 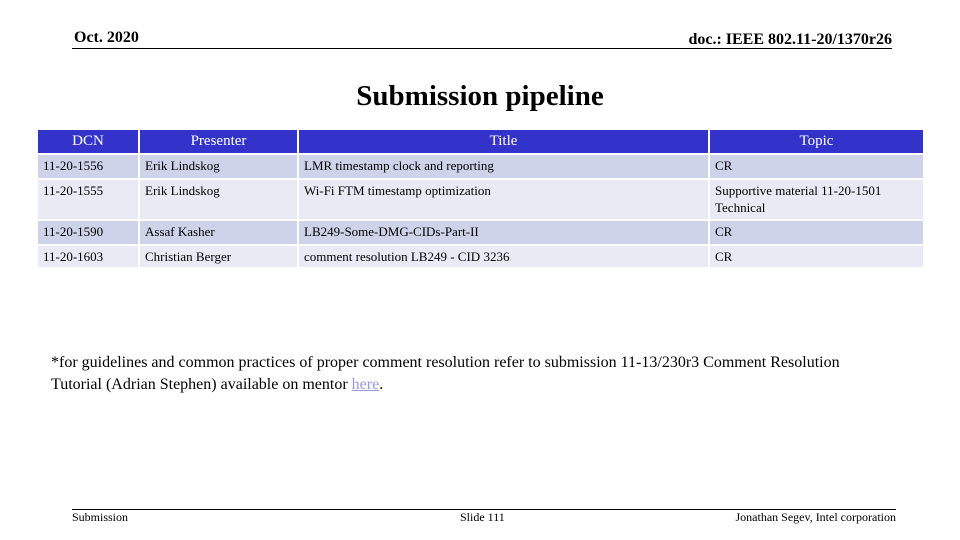 I want to click on header-divider, so click(x=482, y=48).